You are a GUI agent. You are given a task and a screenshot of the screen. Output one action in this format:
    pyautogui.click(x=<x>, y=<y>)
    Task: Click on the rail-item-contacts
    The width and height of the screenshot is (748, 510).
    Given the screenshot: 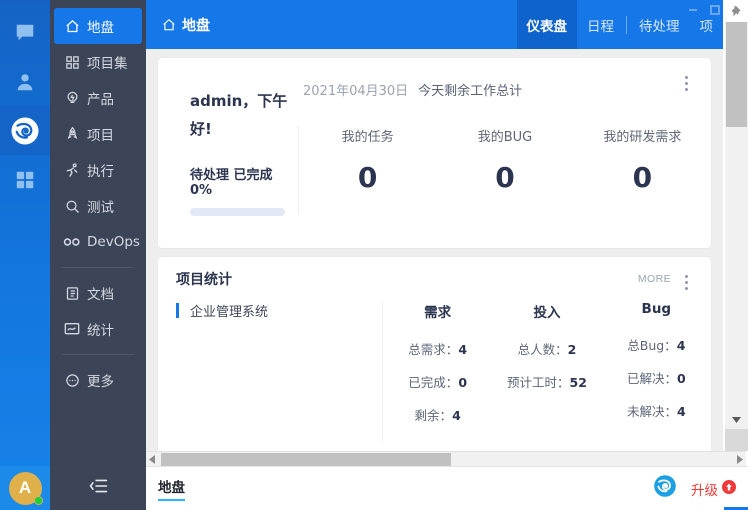 What is the action you would take?
    pyautogui.click(x=25, y=81)
    